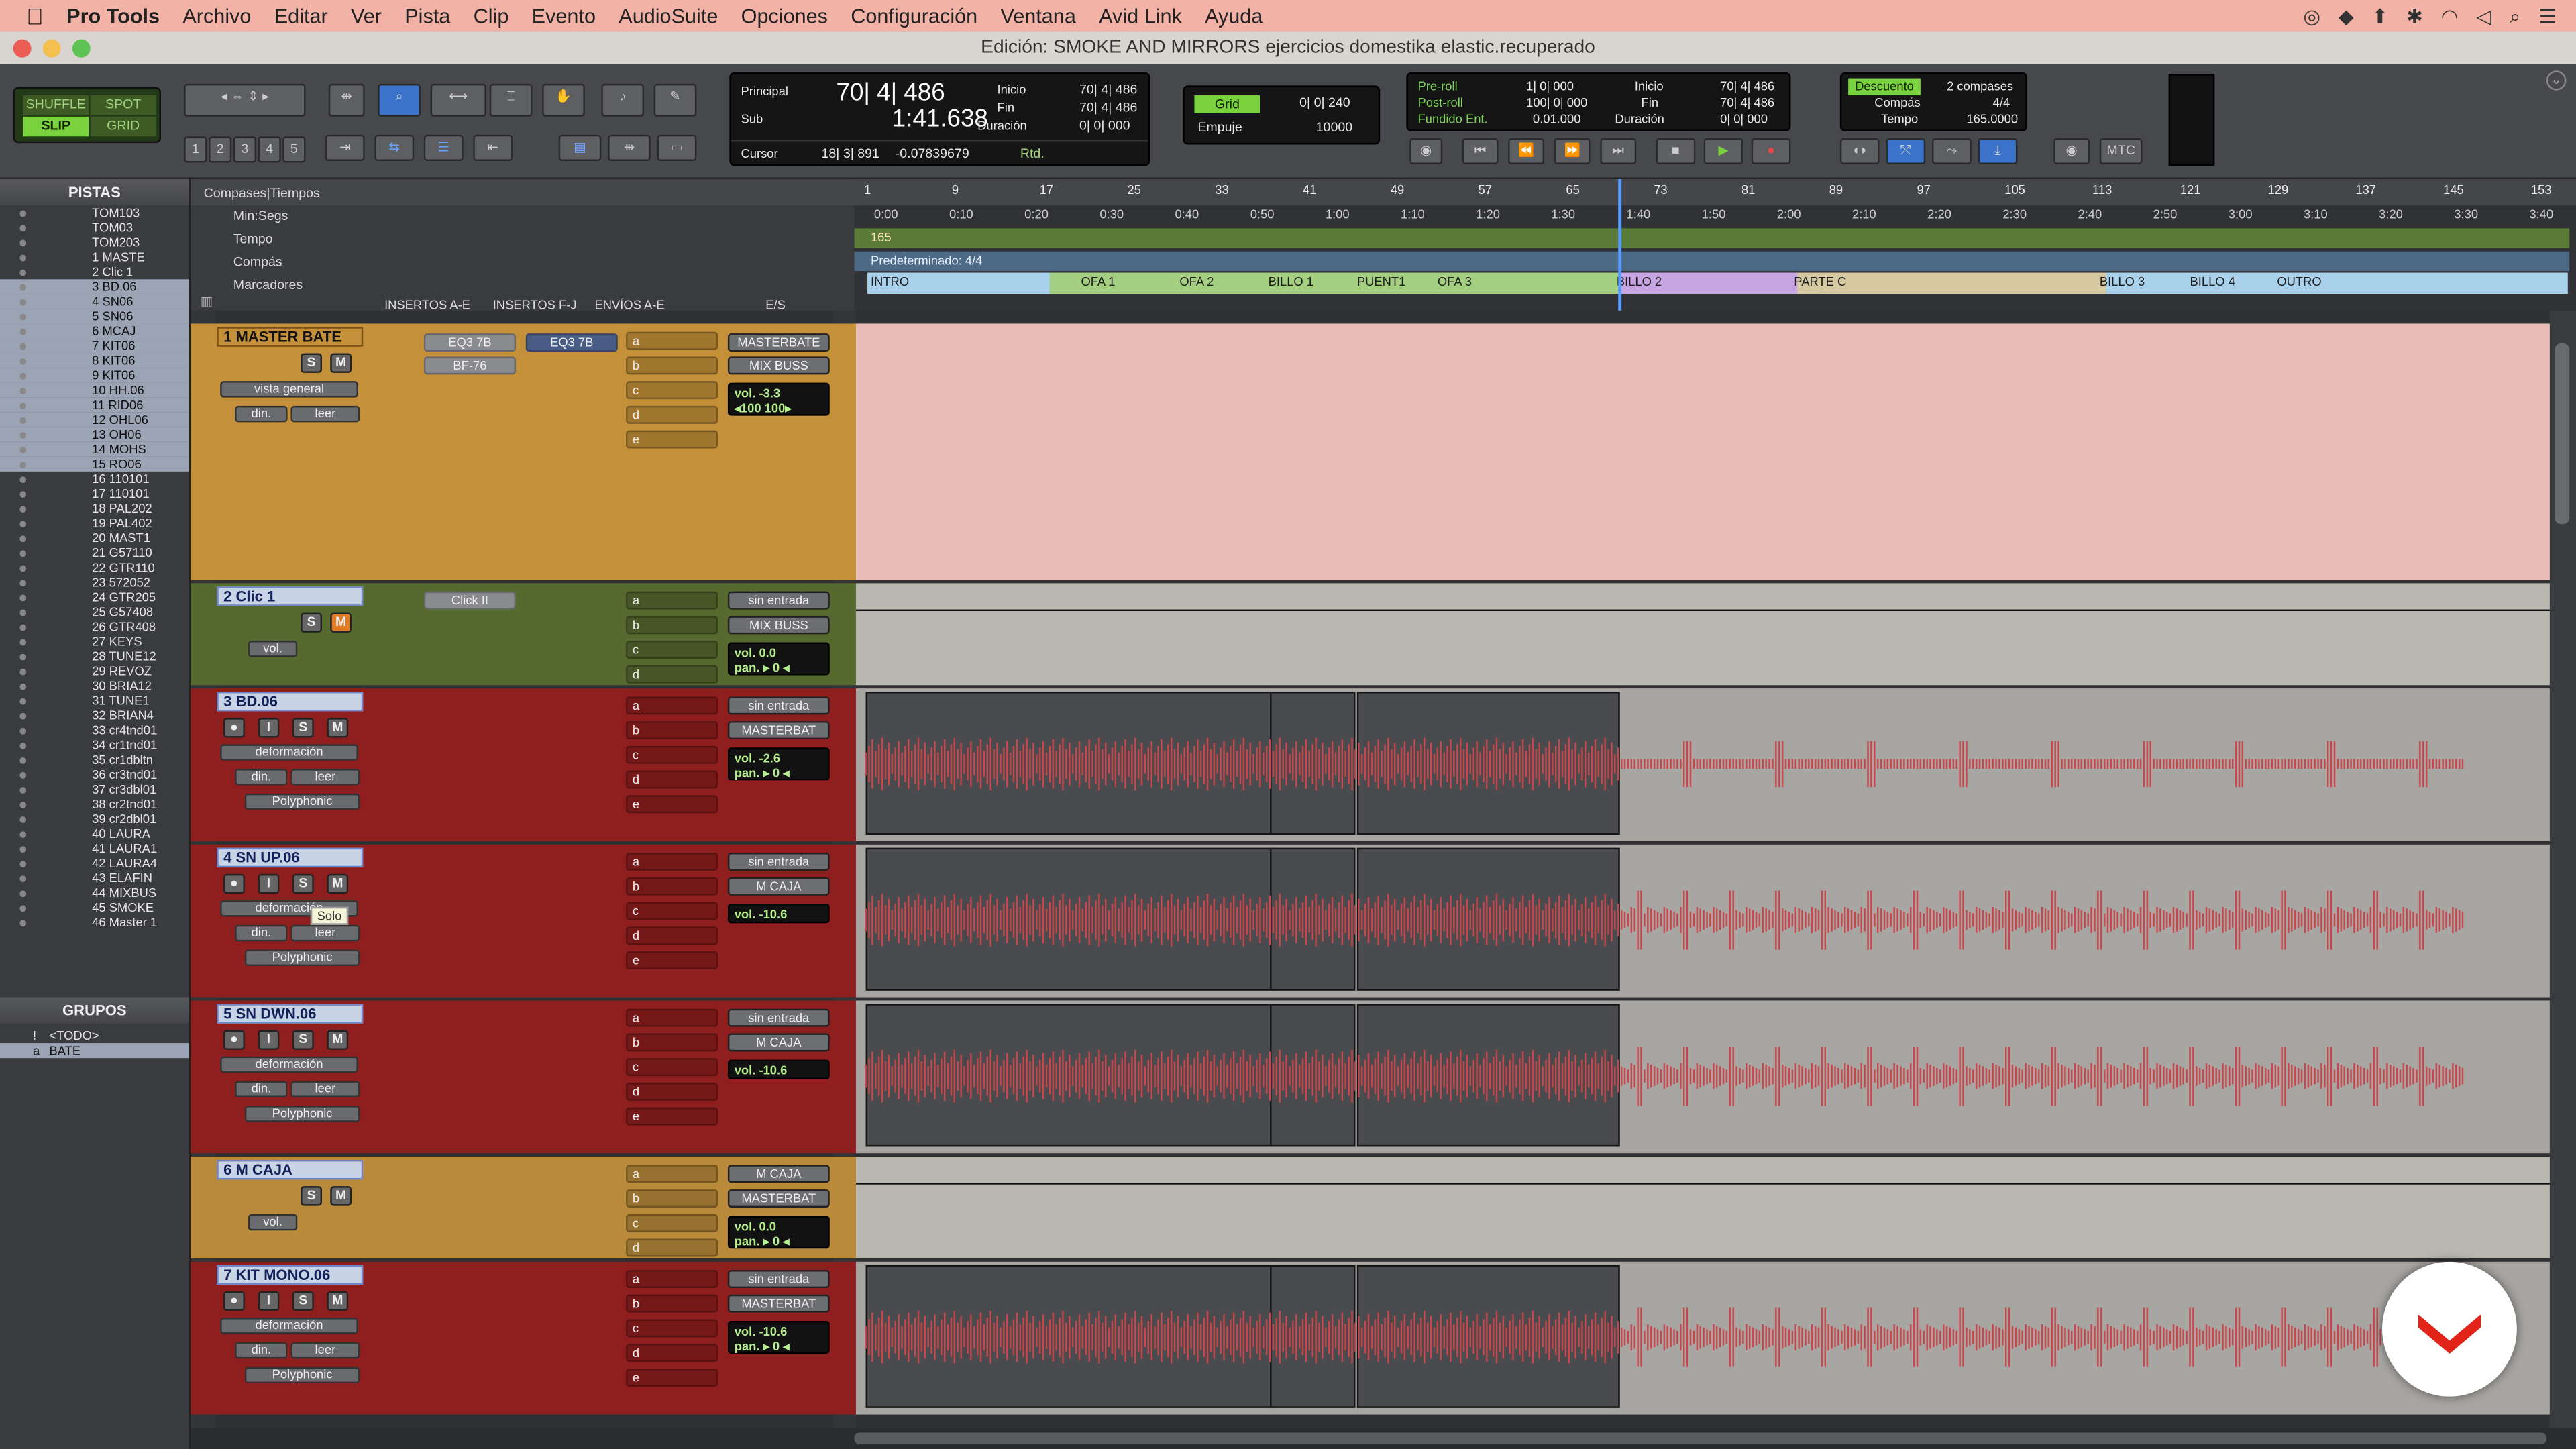 The height and width of the screenshot is (1449, 2576). What do you see at coordinates (1557, 119) in the screenshot?
I see `fade-in-value: 0.01.000` at bounding box center [1557, 119].